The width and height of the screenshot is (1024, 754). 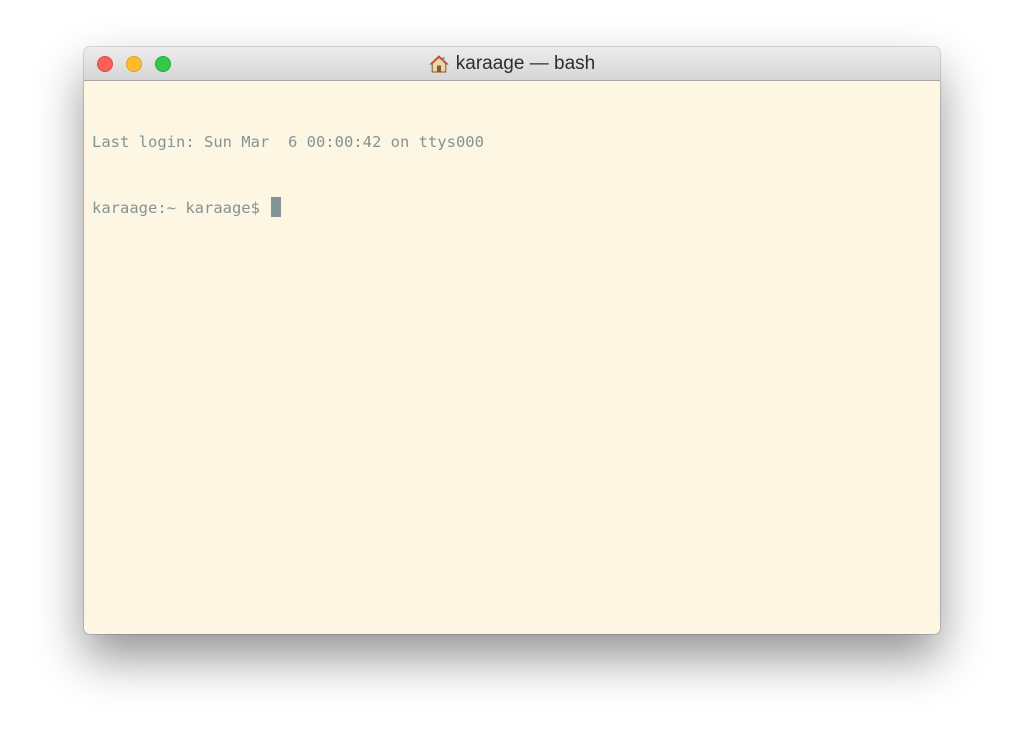 I want to click on text-cursor, so click(x=276, y=207).